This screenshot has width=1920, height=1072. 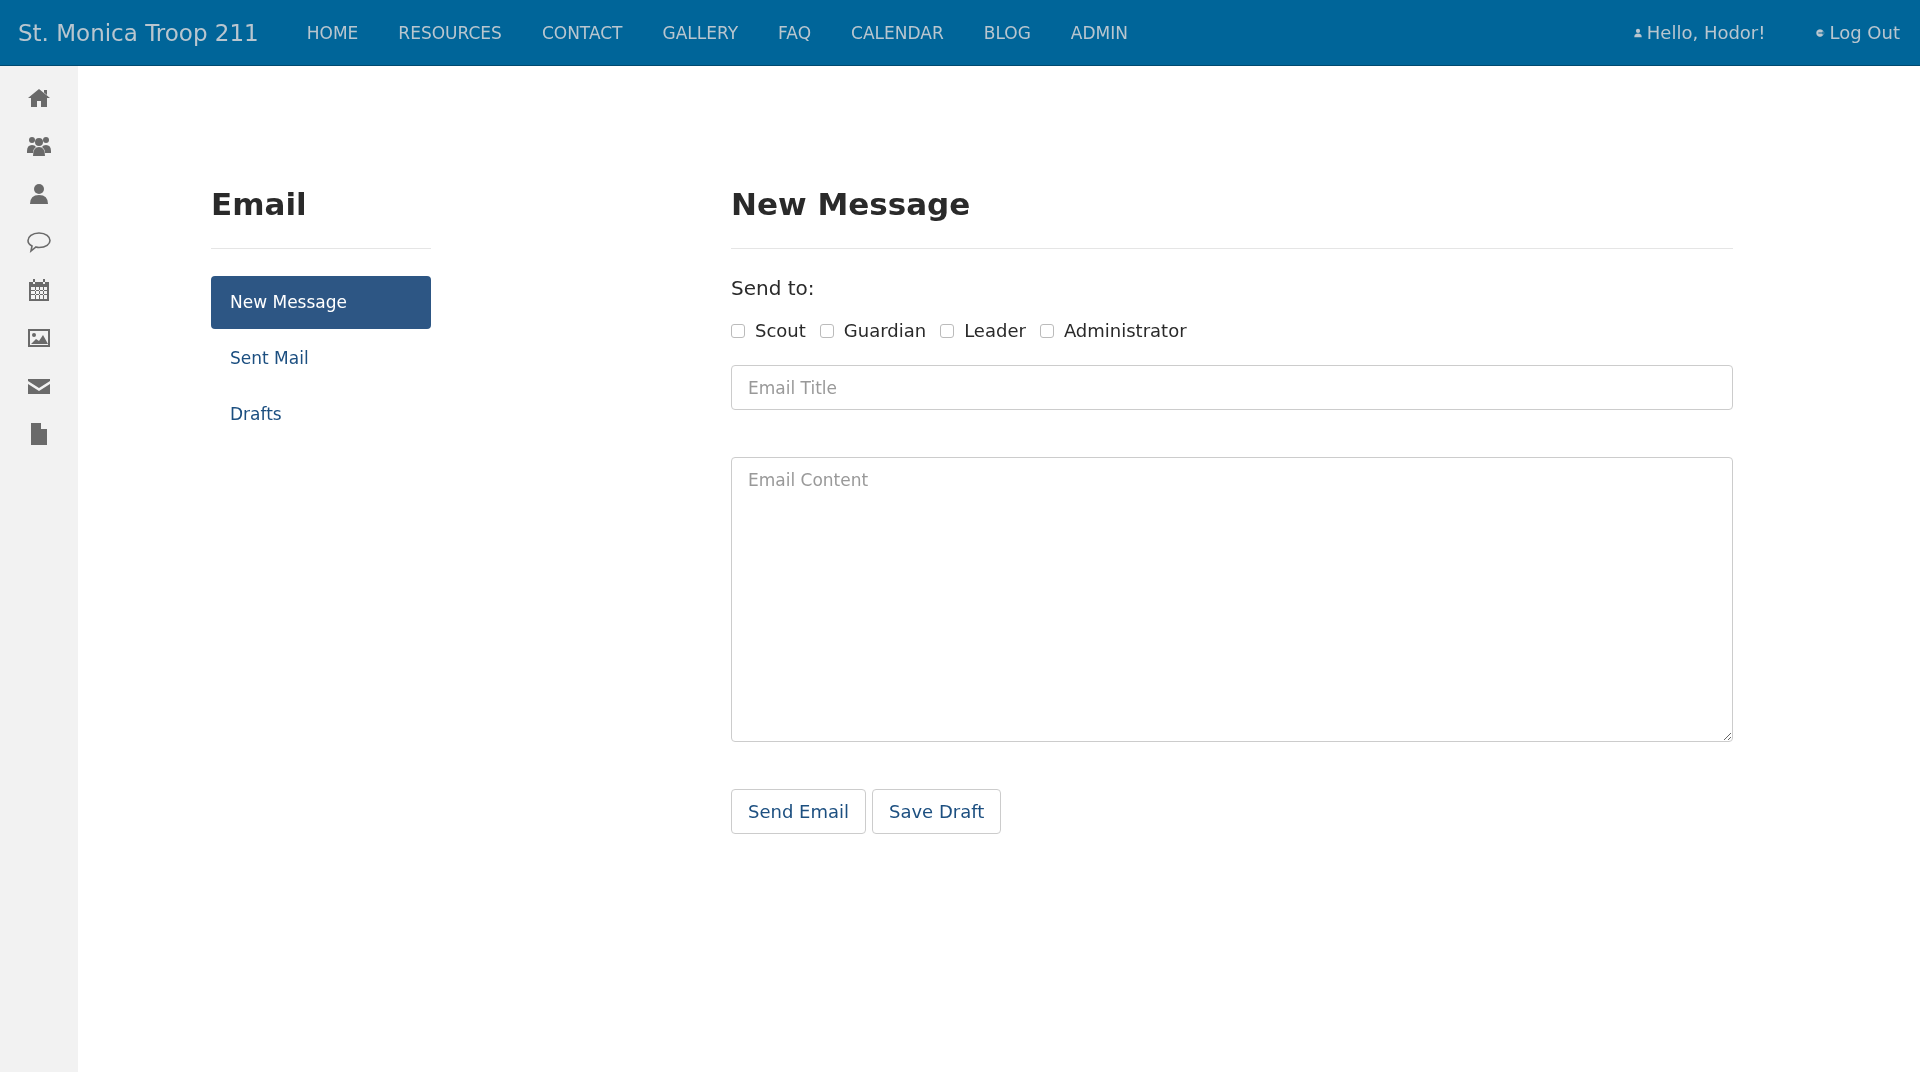 I want to click on form-button: Save Draft, so click(x=937, y=811).